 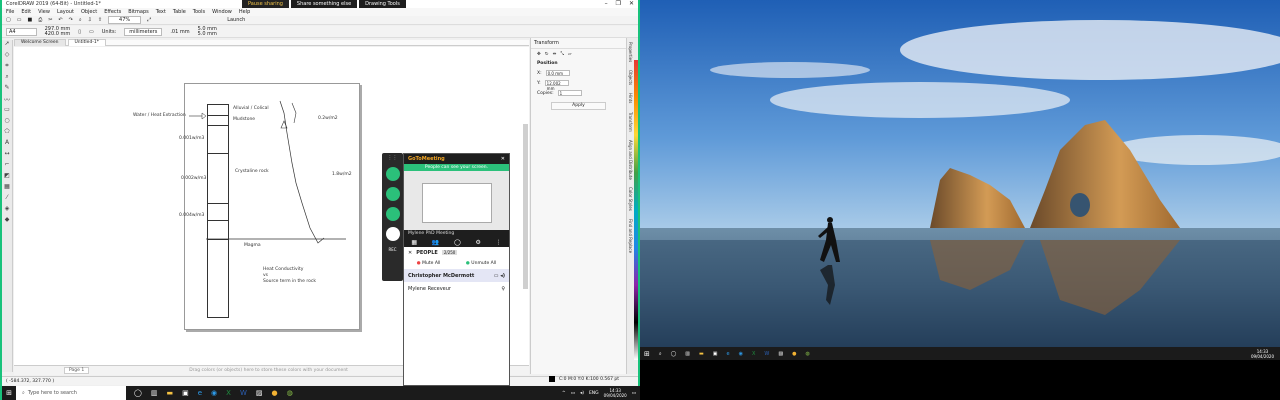 What do you see at coordinates (499, 242) in the screenshot?
I see `more-icon: ⋮` at bounding box center [499, 242].